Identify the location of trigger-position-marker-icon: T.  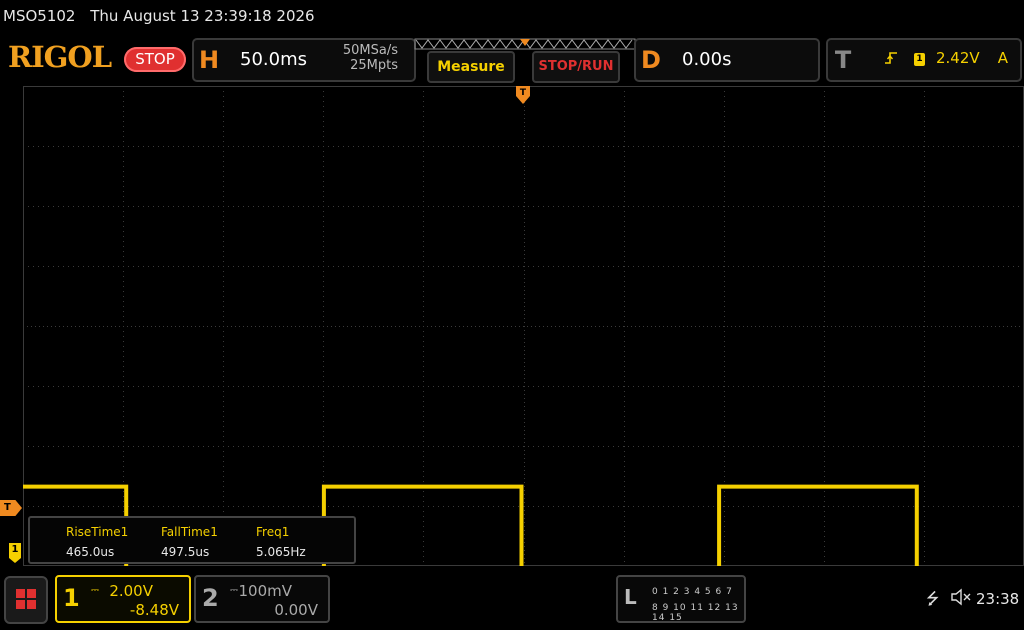
(523, 97).